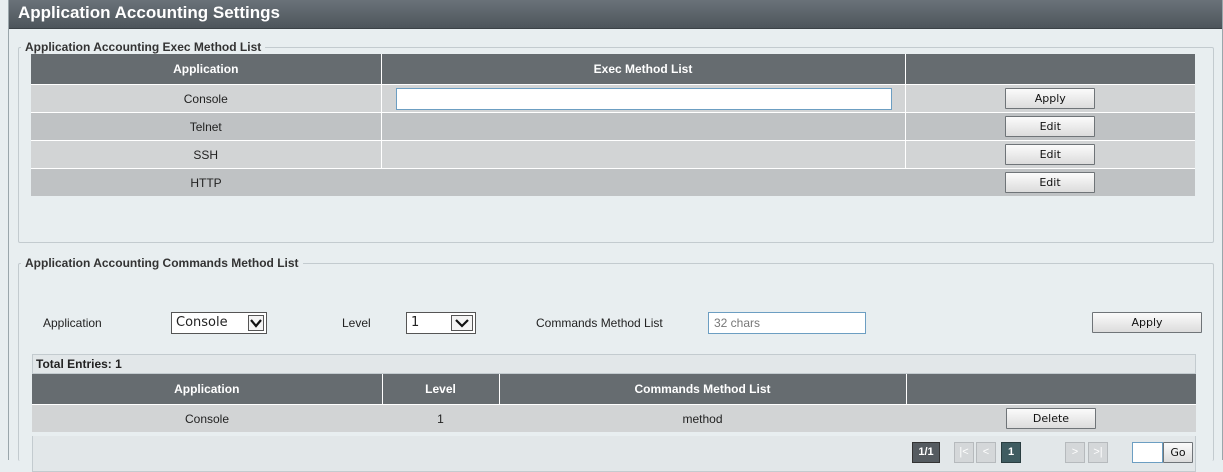  What do you see at coordinates (1011, 452) in the screenshot?
I see `current-page-button: 1` at bounding box center [1011, 452].